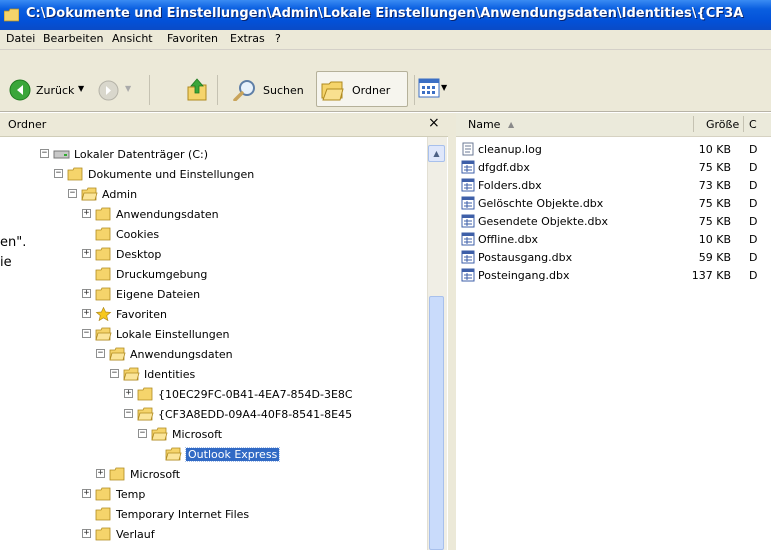 This screenshot has height=550, width=771. What do you see at coordinates (541, 203) in the screenshot?
I see `file-name: Gelöschte Objekte.dbx` at bounding box center [541, 203].